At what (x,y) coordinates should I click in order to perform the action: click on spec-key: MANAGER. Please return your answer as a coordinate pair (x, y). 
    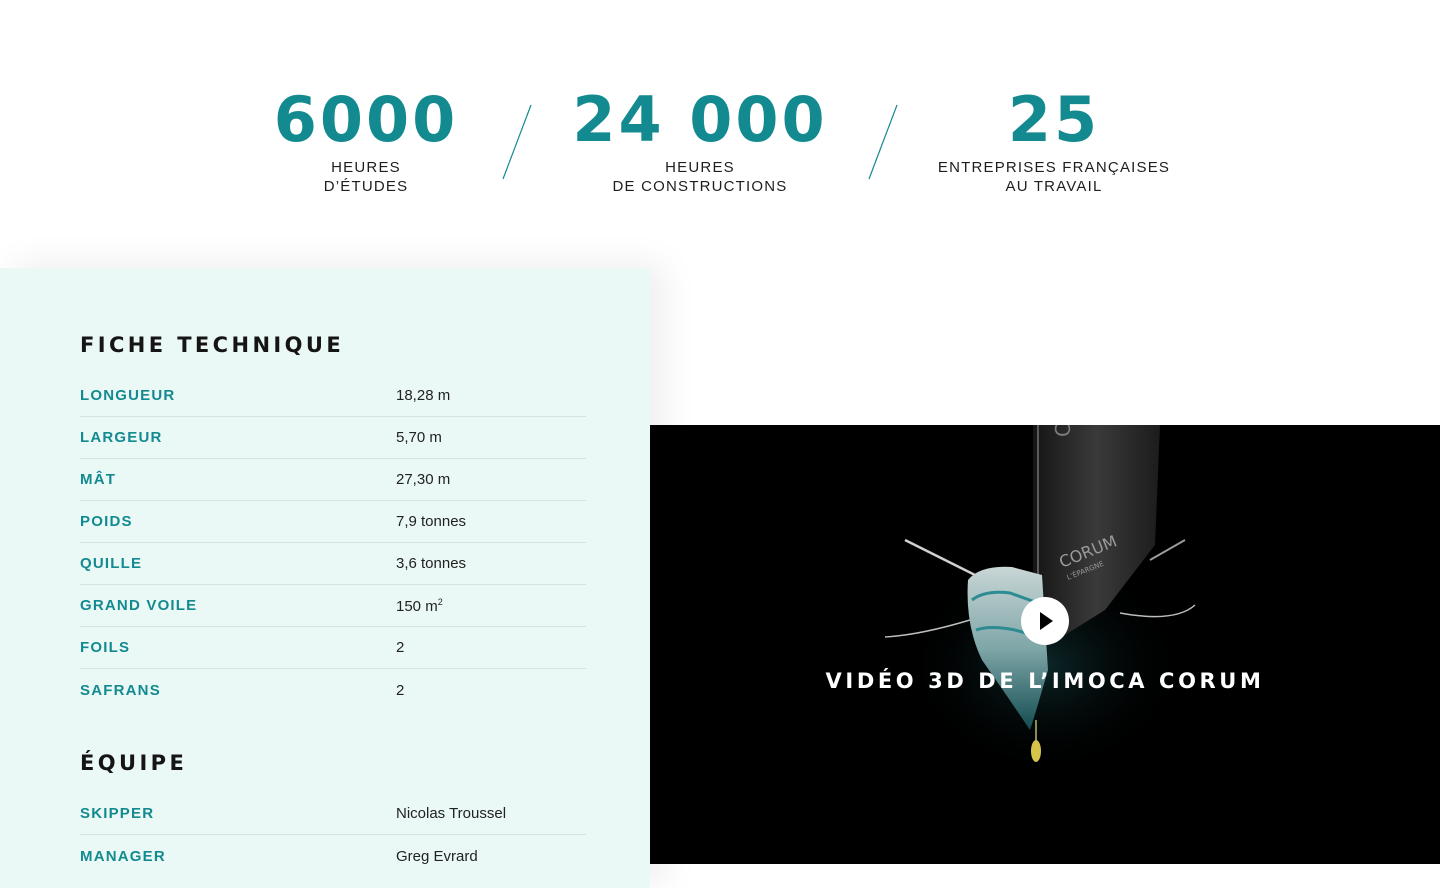
    Looking at the image, I should click on (123, 856).